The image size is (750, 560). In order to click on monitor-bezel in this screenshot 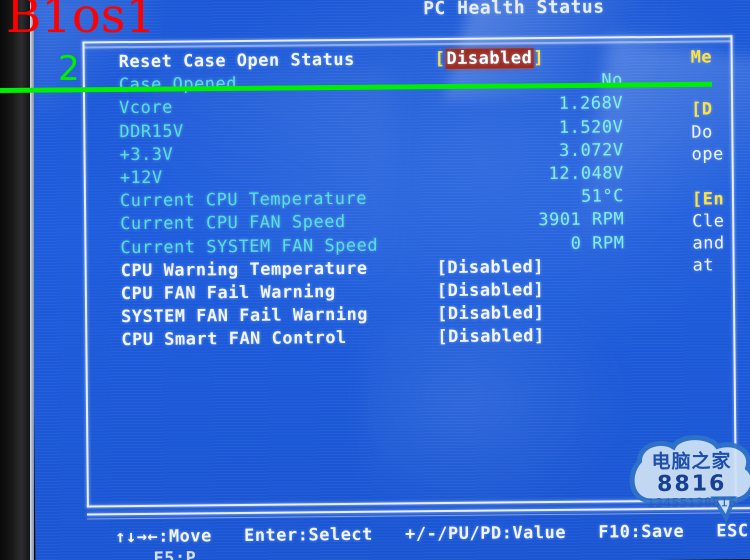, I will do `click(15, 280)`.